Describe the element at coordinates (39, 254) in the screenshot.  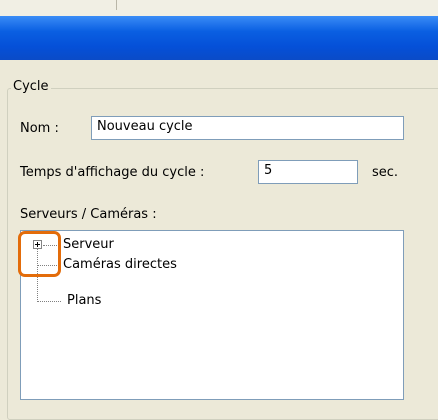
I see `highlight-box` at that location.